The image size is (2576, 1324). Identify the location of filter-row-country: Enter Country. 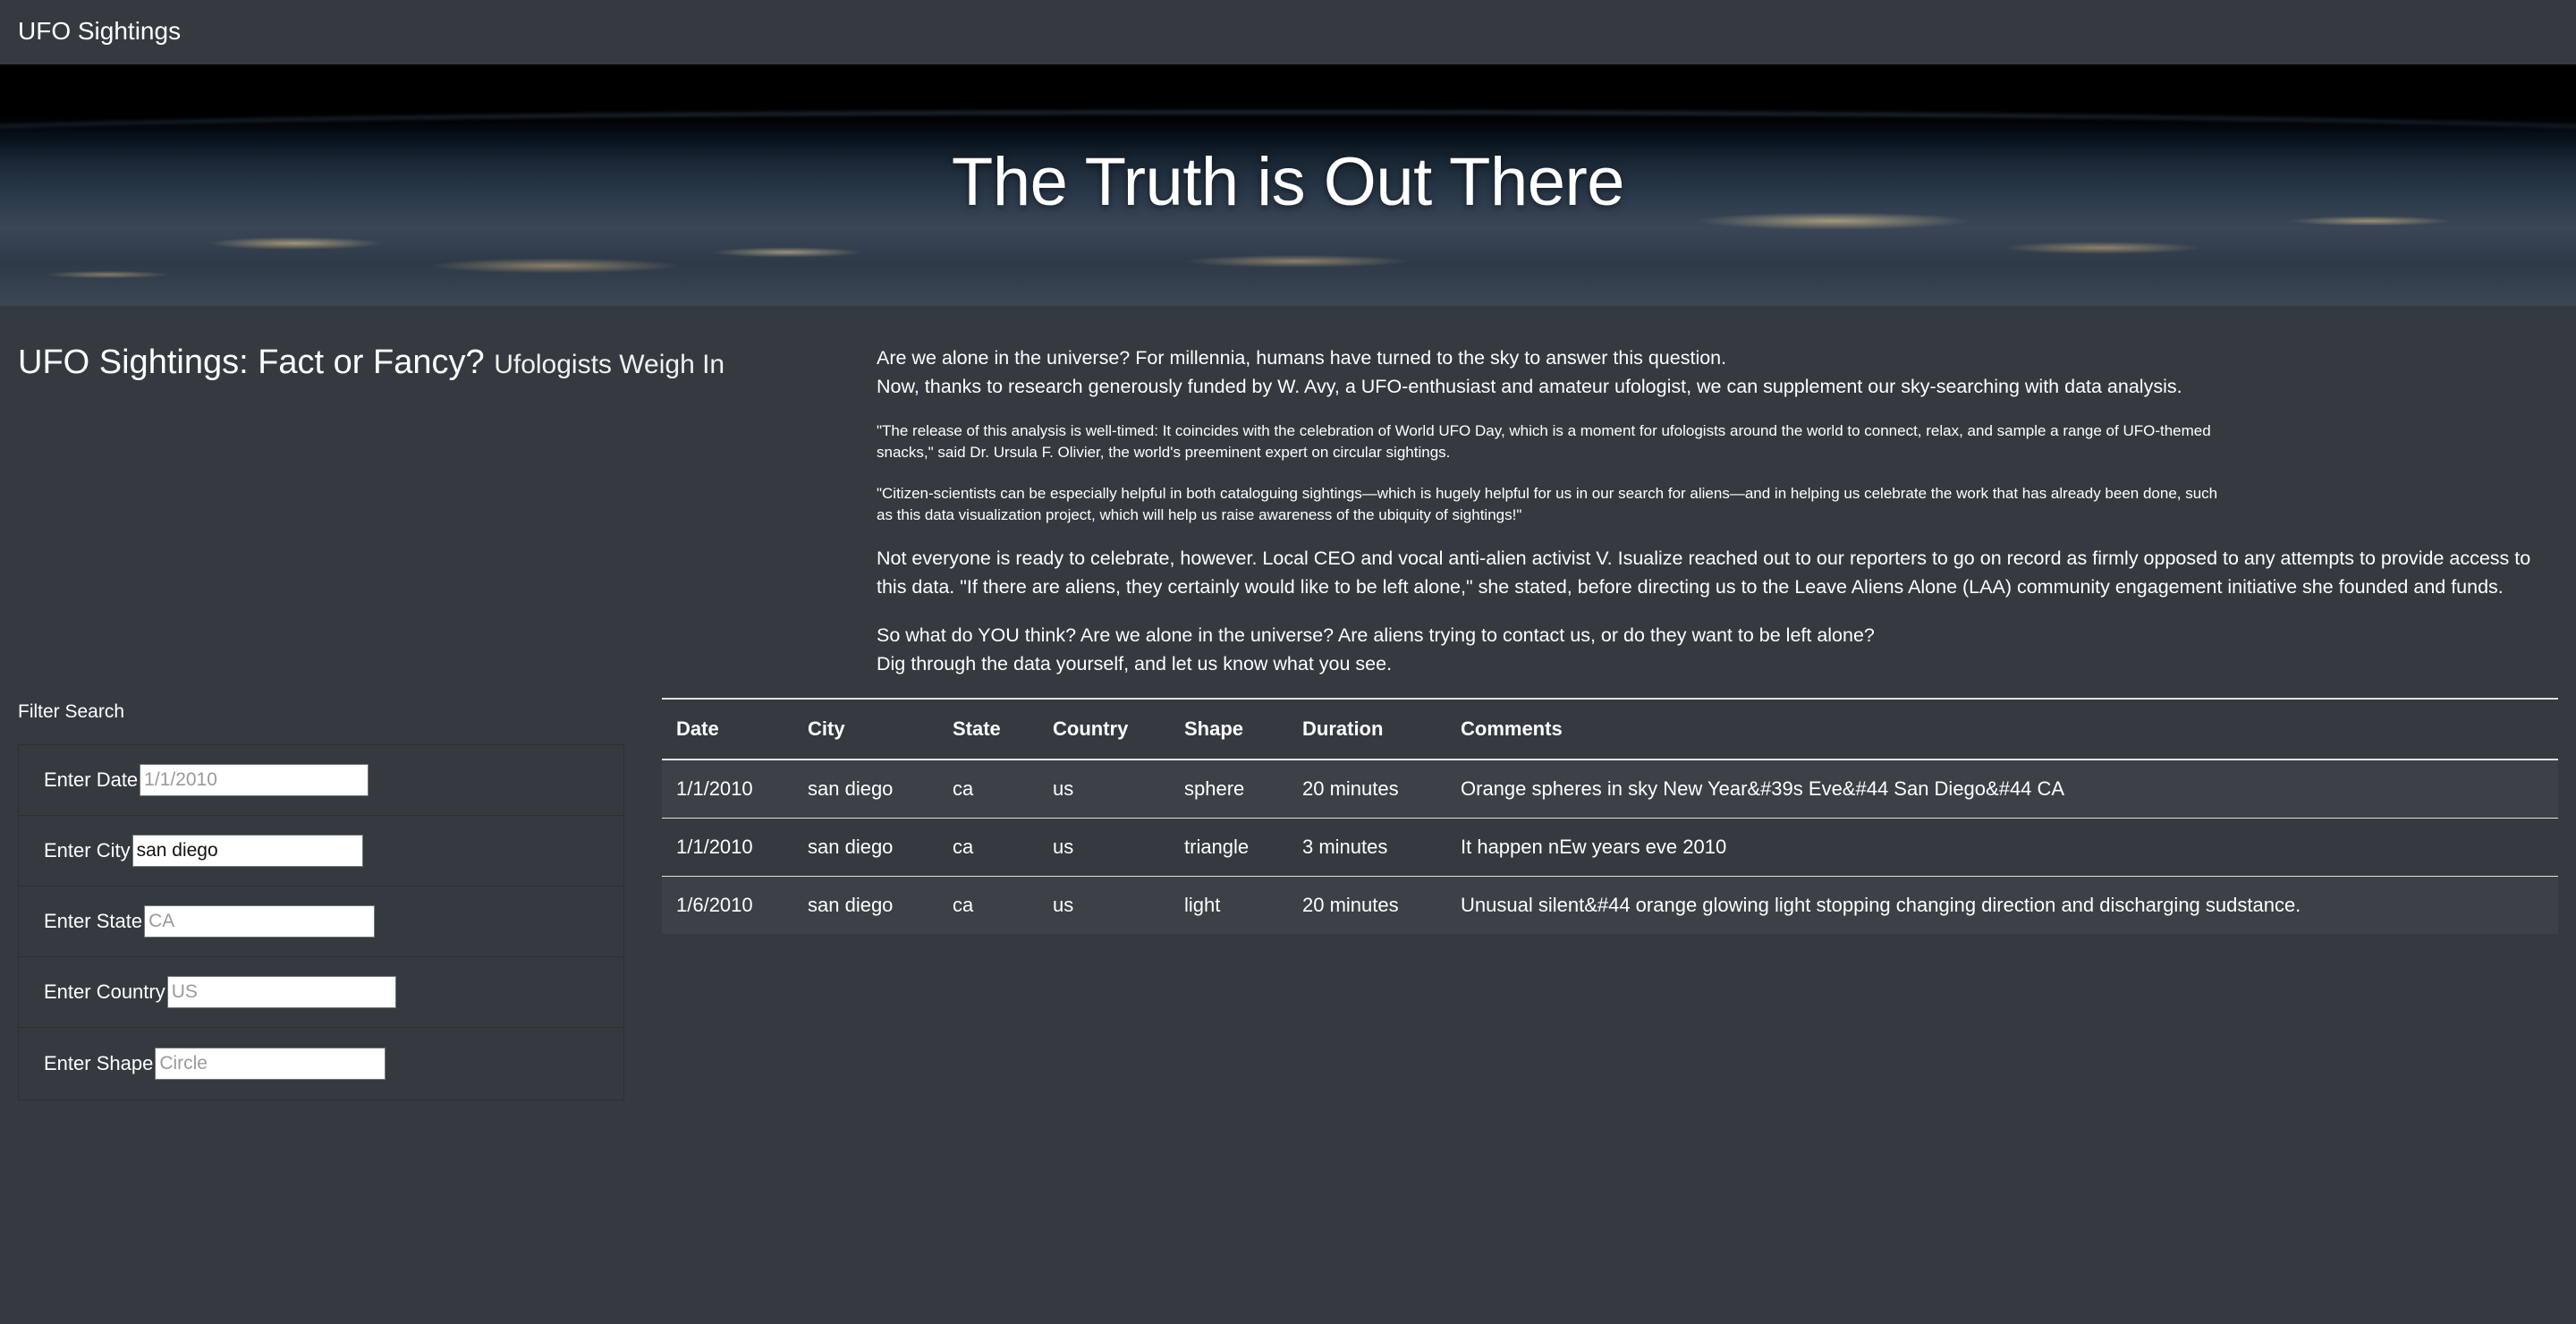
(321, 992).